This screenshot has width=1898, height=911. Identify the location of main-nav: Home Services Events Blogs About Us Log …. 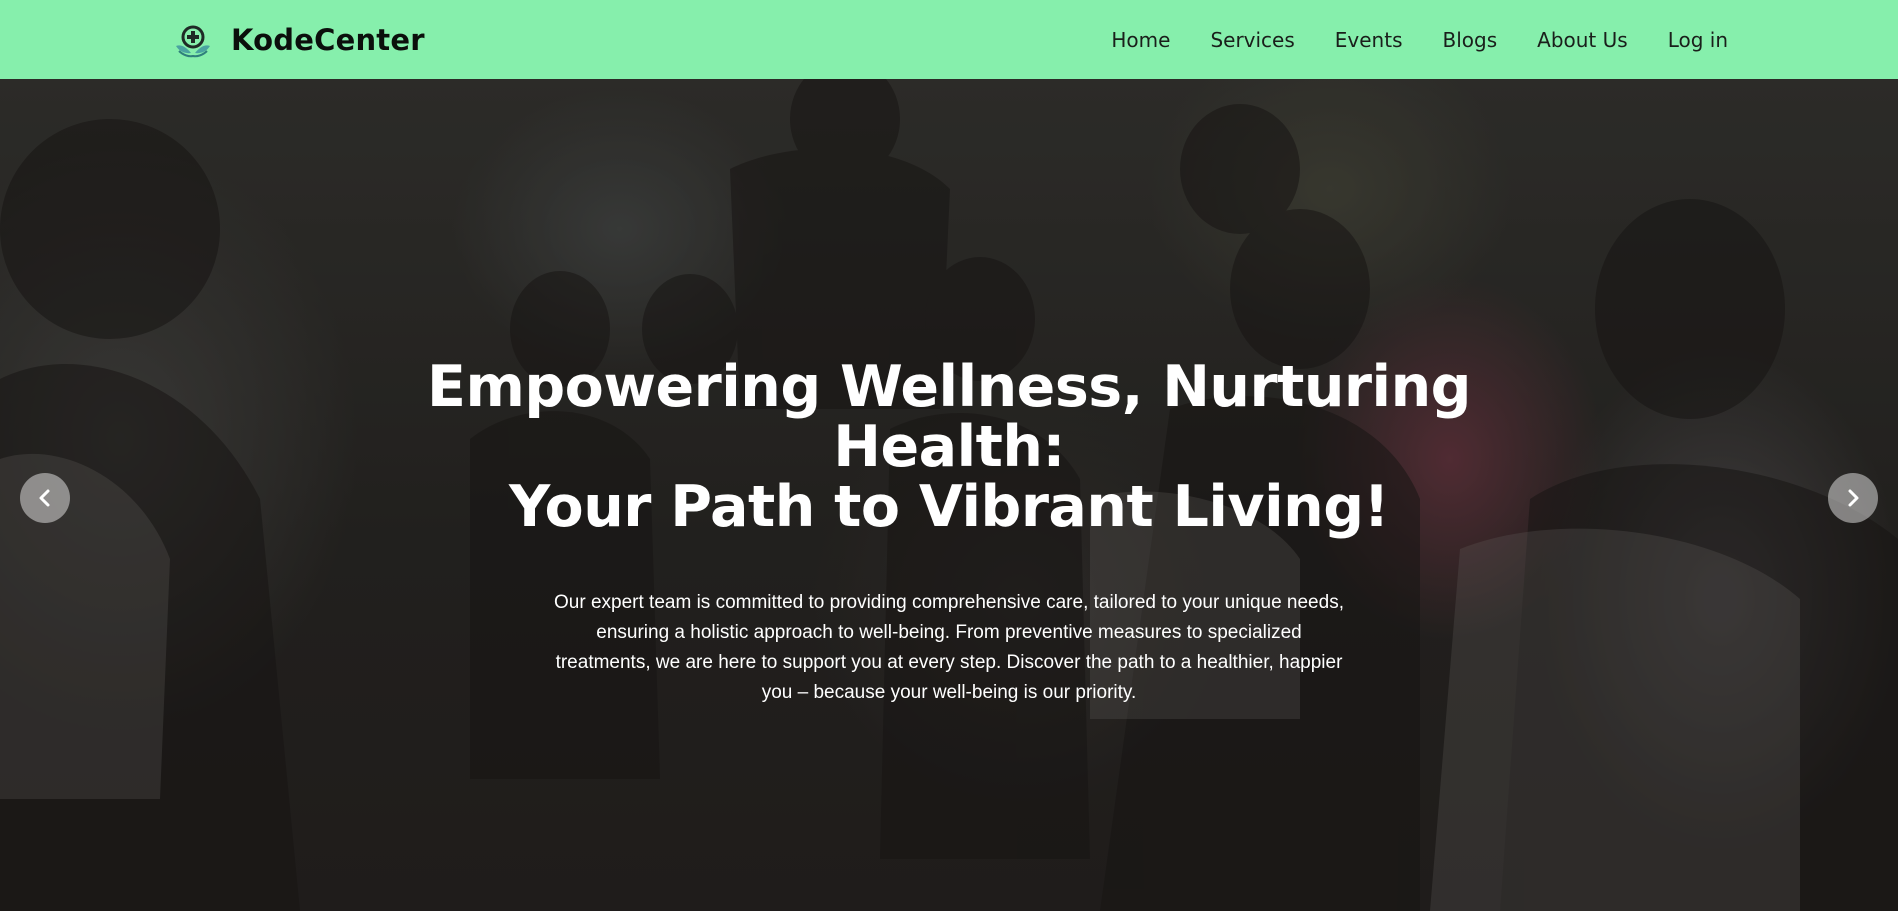
(1419, 40).